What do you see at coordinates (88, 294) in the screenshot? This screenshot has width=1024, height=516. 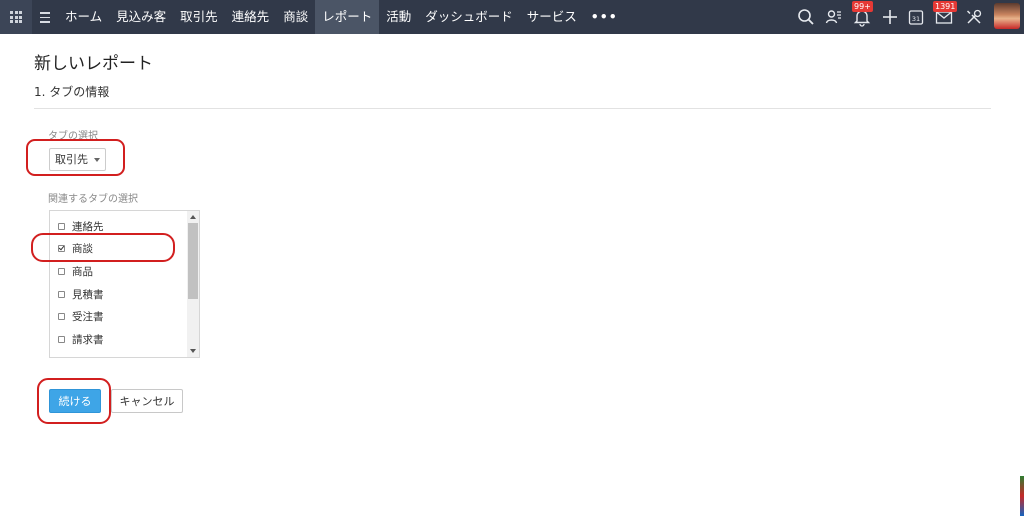 I see `list-item-label: 見積書` at bounding box center [88, 294].